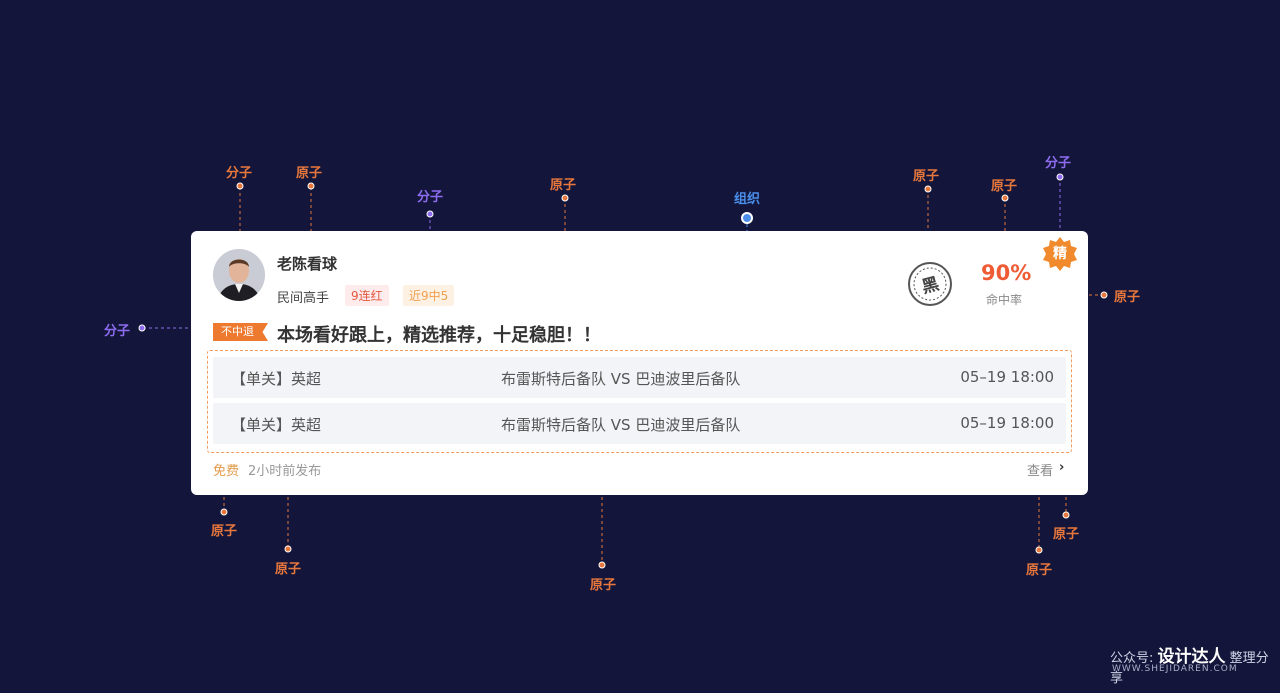 The width and height of the screenshot is (1280, 693). I want to click on watermark: 公众号: 设计达人 整理分享 WWW.SHEJIDAREN.COM, so click(1195, 664).